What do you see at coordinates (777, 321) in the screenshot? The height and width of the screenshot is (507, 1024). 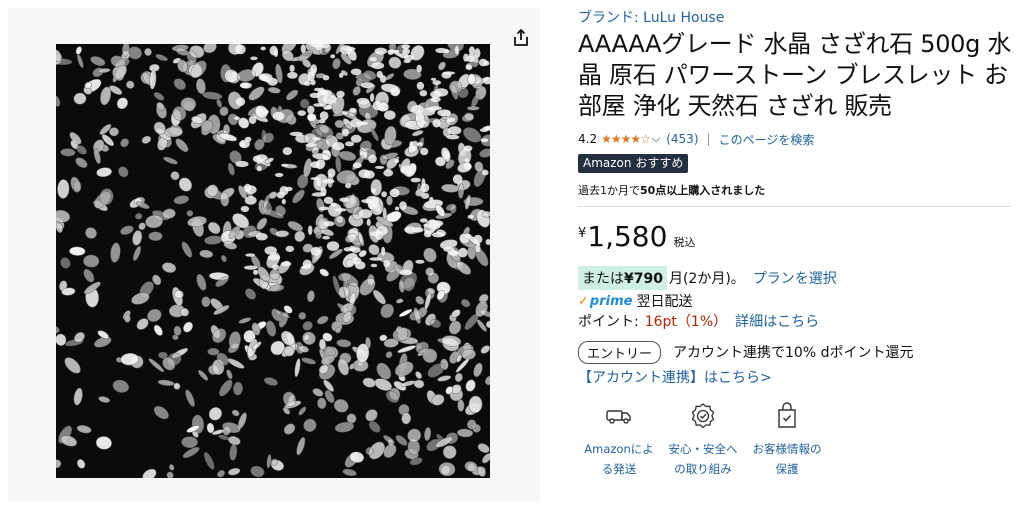 I see `points-details-link: 詳細はこちら` at bounding box center [777, 321].